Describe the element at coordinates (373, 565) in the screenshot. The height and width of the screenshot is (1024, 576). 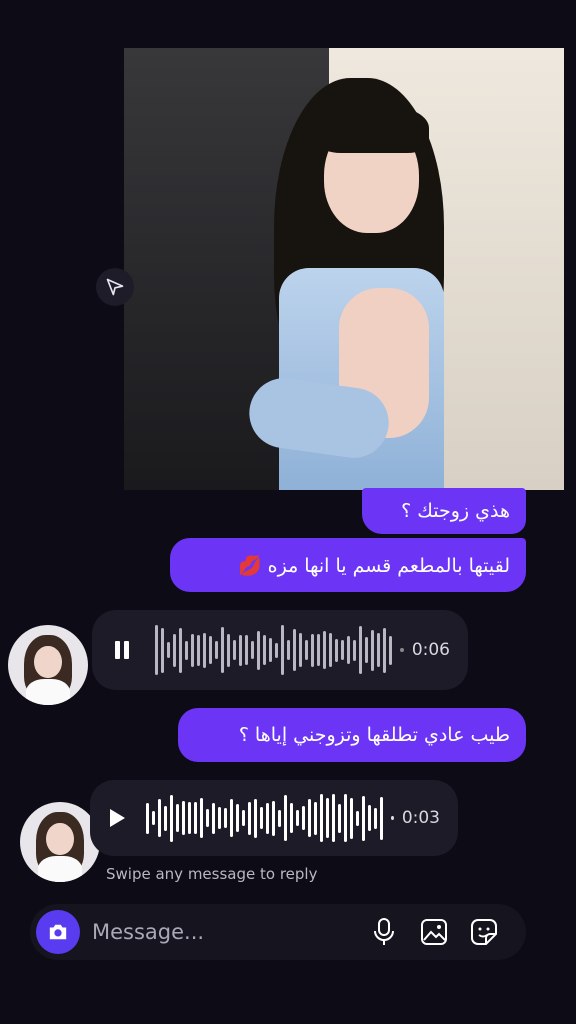
I see `message-text: لقيتها بالمطعم قسم يا انها مزه 💋` at that location.